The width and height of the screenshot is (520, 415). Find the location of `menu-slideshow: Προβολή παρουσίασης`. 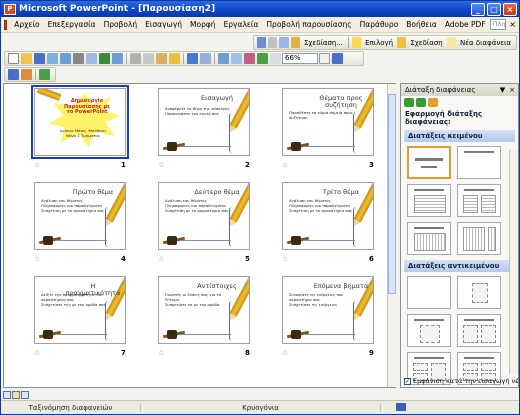

menu-slideshow: Προβολή παρουσίασης is located at coordinates (308, 24).